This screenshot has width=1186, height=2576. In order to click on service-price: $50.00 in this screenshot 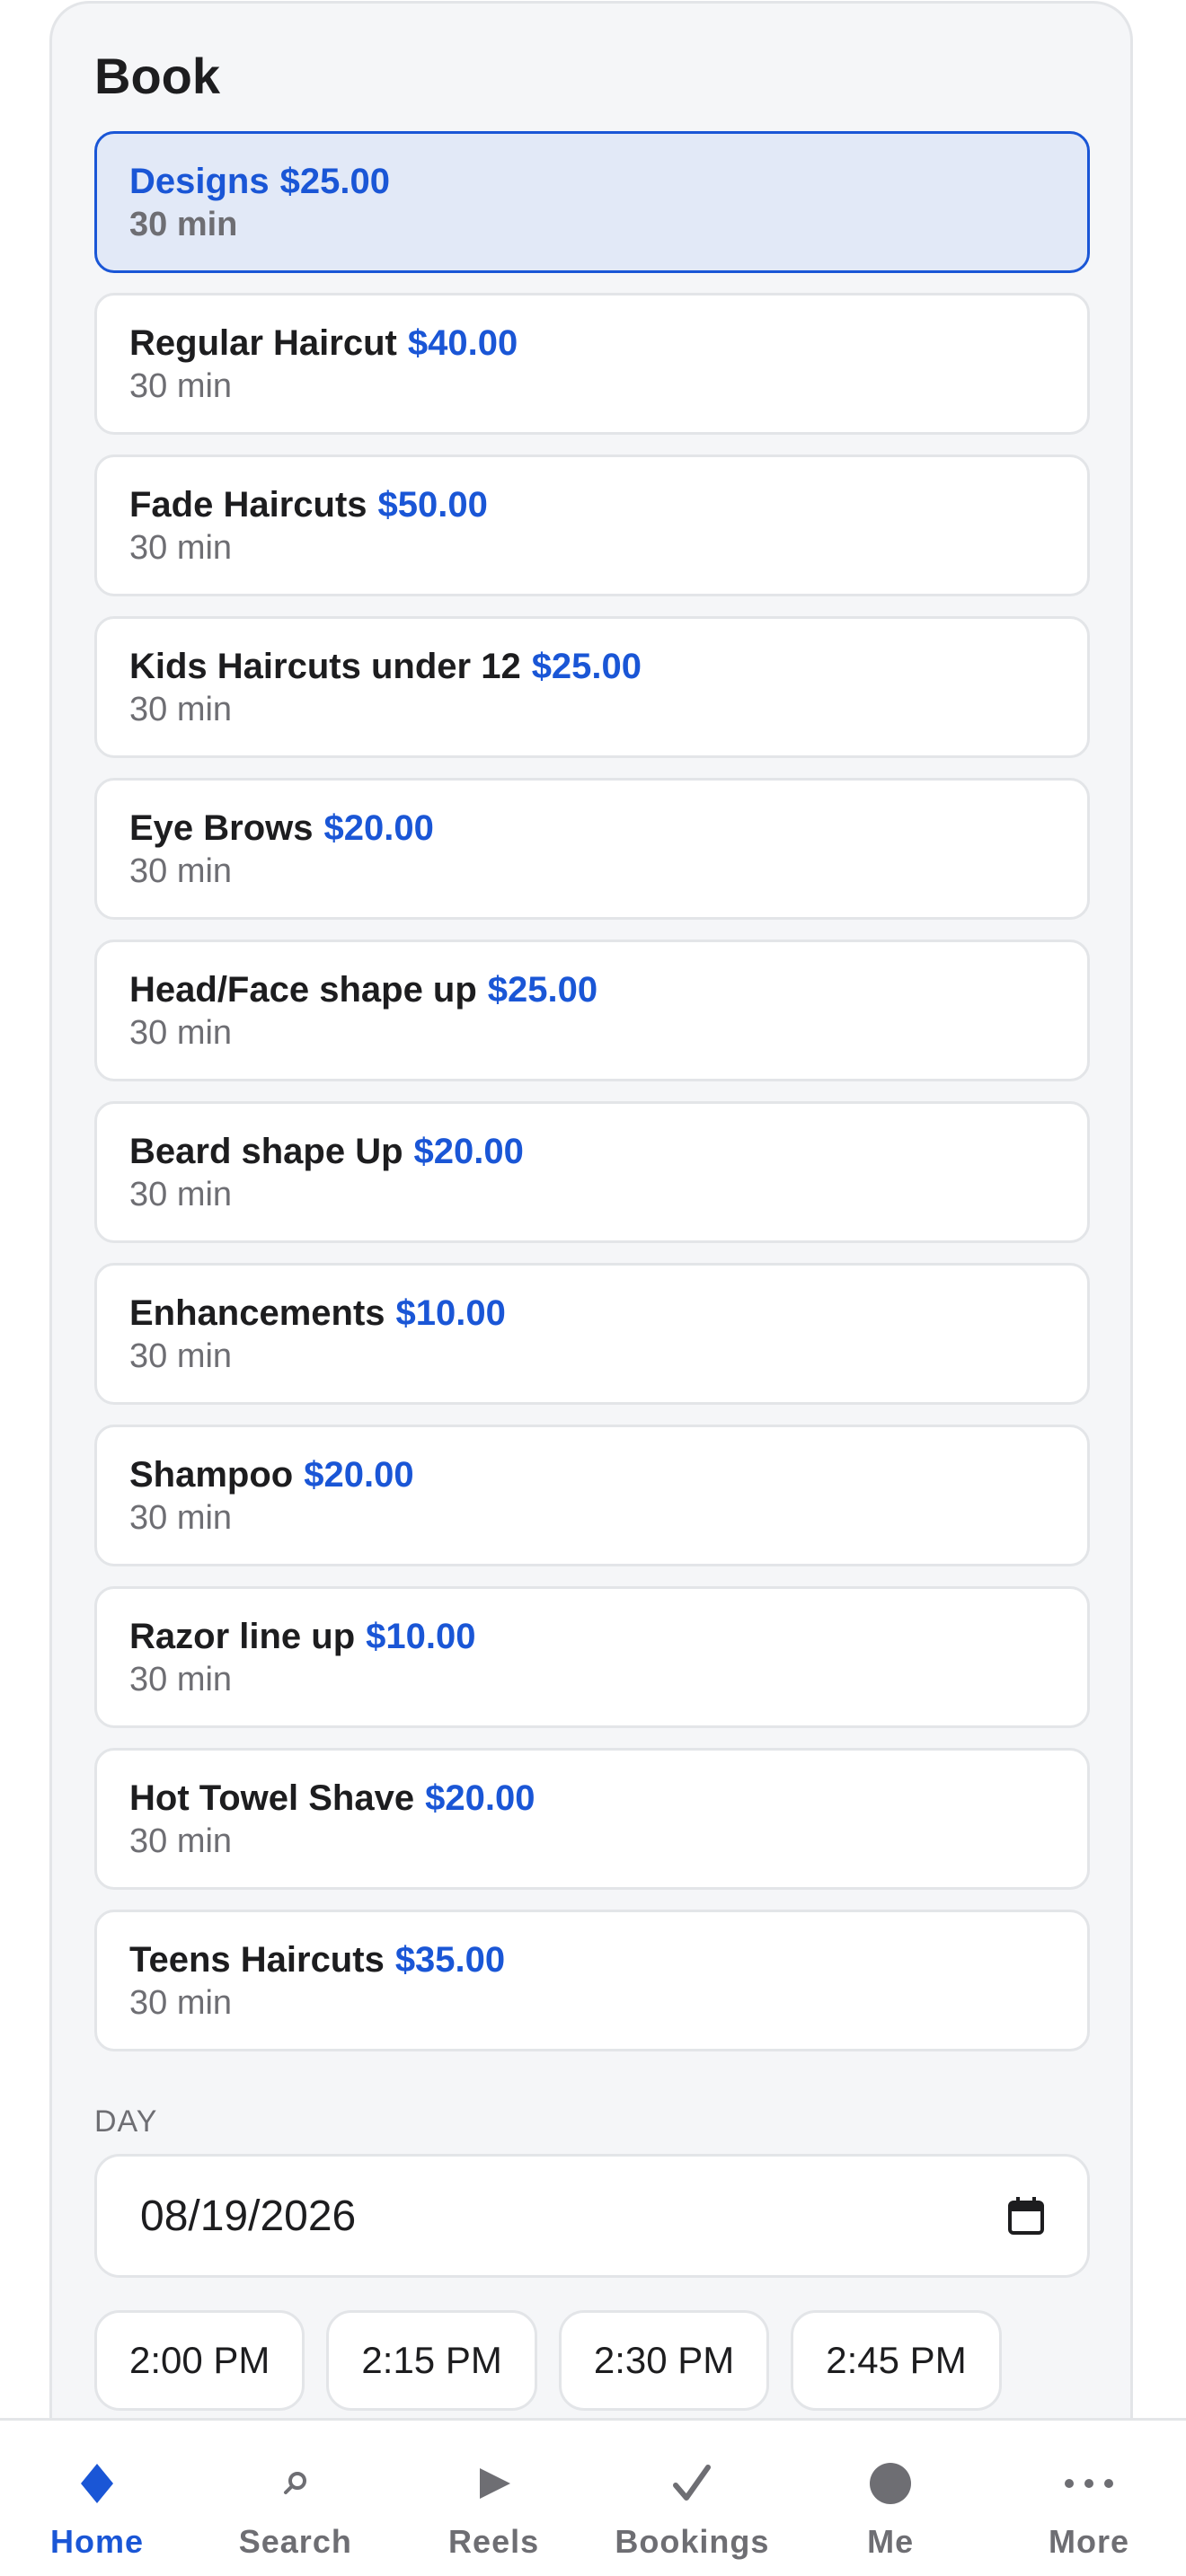, I will do `click(432, 505)`.